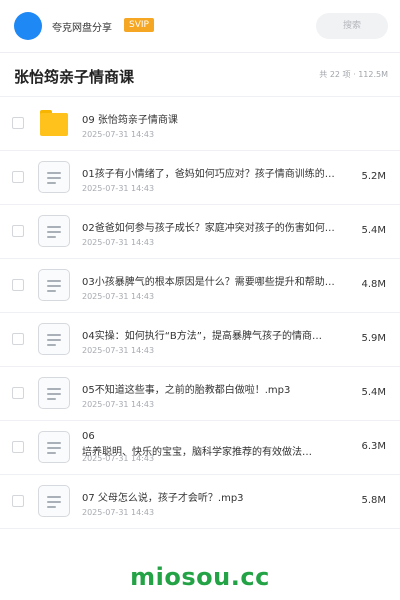 The height and width of the screenshot is (600, 400). Describe the element at coordinates (373, 176) in the screenshot. I see `file-size: 5.2M` at that location.